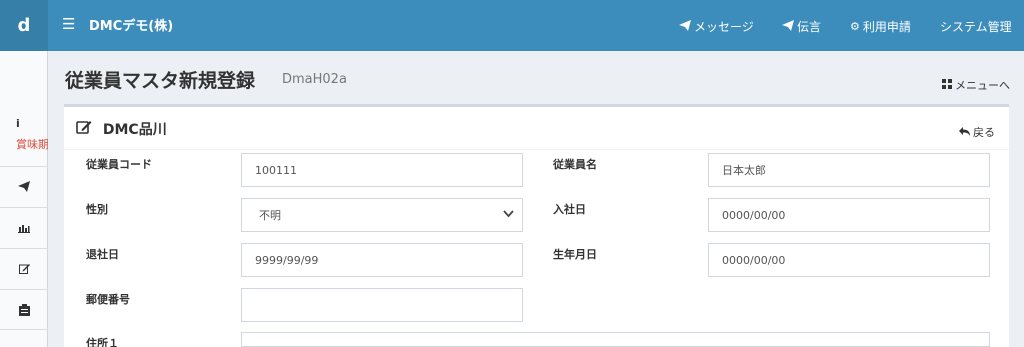 This screenshot has height=347, width=1024. I want to click on gender-value: 不明, so click(270, 215).